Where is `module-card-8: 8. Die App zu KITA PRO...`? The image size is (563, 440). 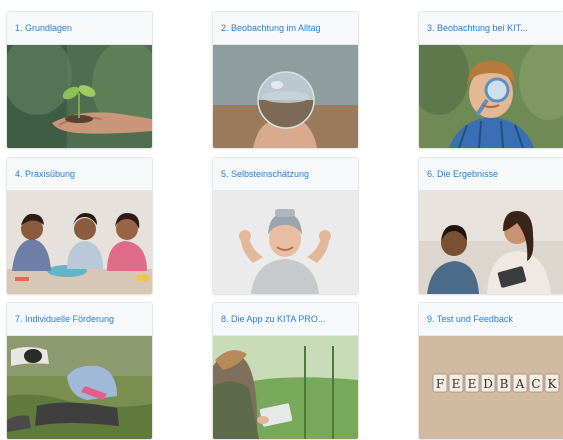 module-card-8: 8. Die App zu KITA PRO... is located at coordinates (285, 371).